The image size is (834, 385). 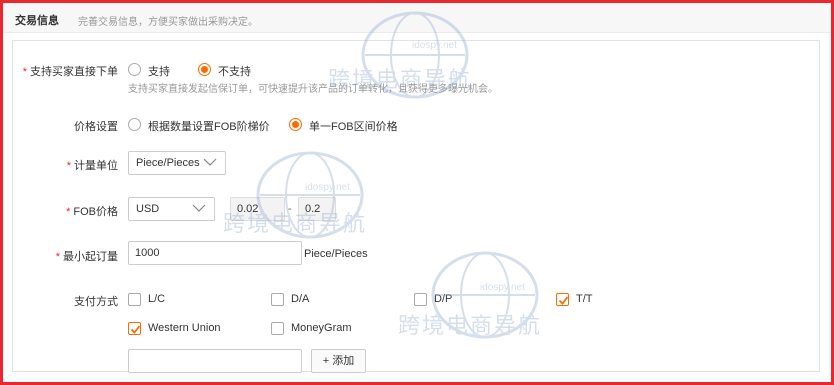 What do you see at coordinates (96, 302) in the screenshot?
I see `payment-label: 支付方式` at bounding box center [96, 302].